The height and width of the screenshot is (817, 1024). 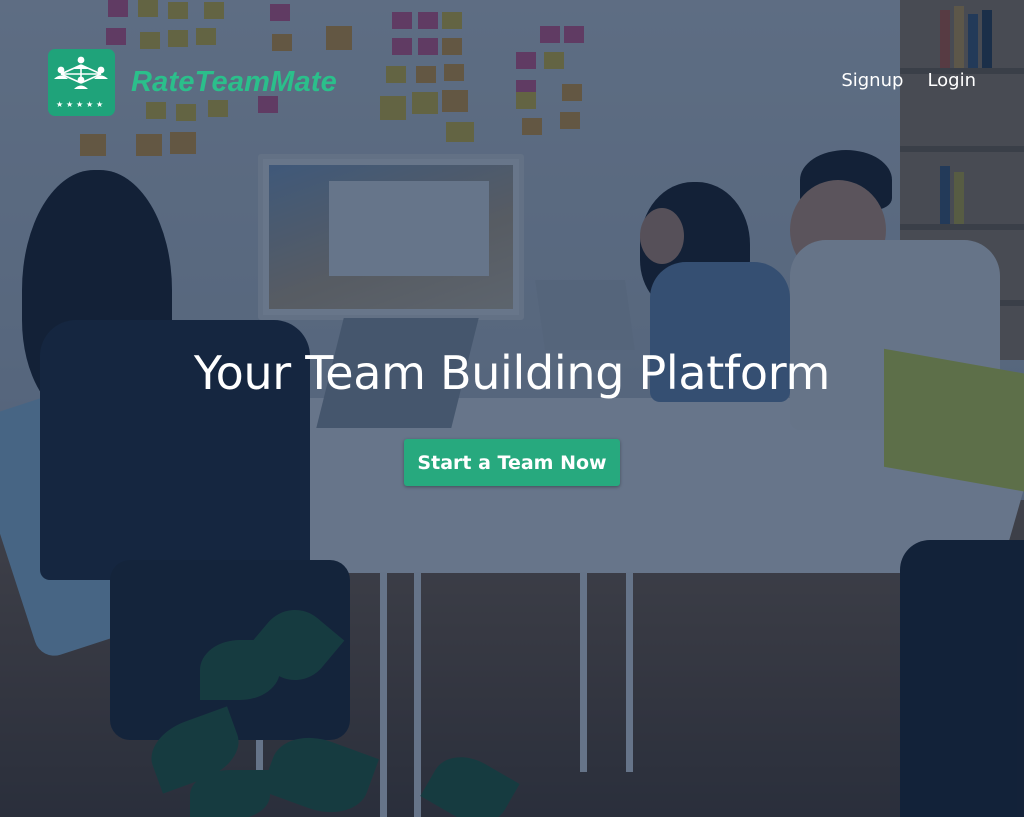 I want to click on team-network-with-five-stars-icon: ★ ★ ★ ★ ★, so click(x=81, y=82).